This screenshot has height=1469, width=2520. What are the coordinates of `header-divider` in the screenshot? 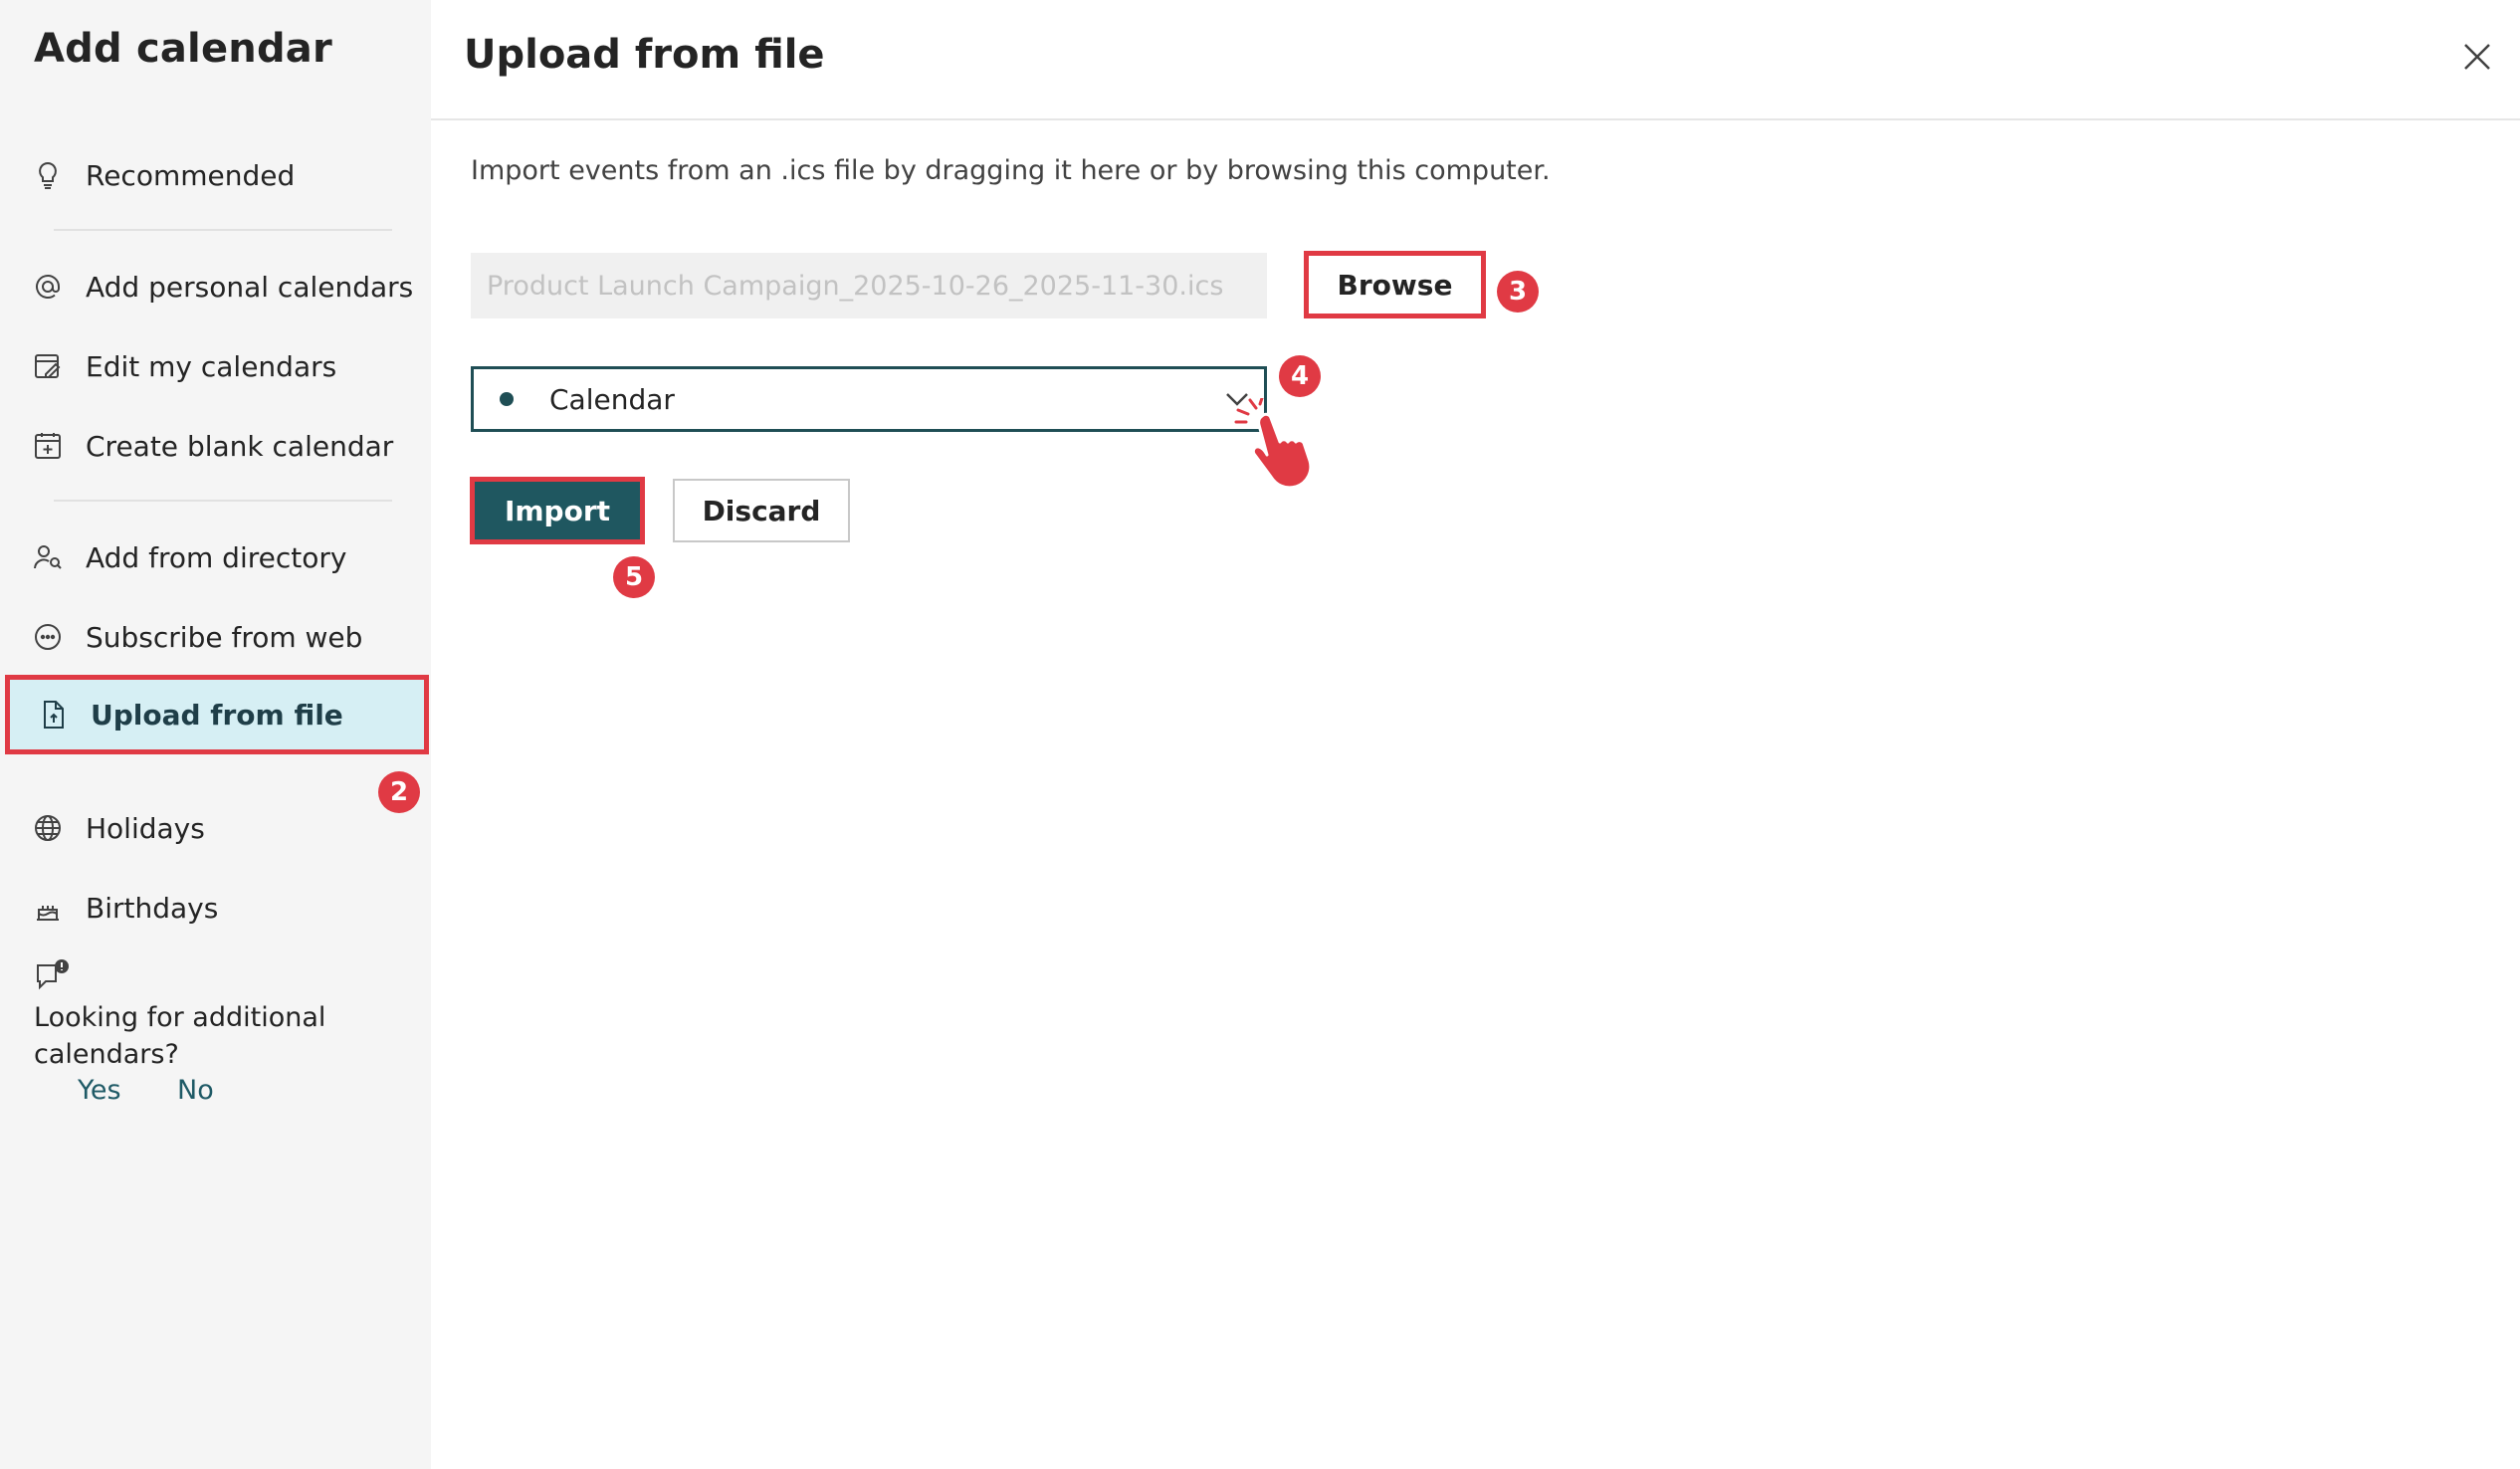 It's located at (1475, 119).